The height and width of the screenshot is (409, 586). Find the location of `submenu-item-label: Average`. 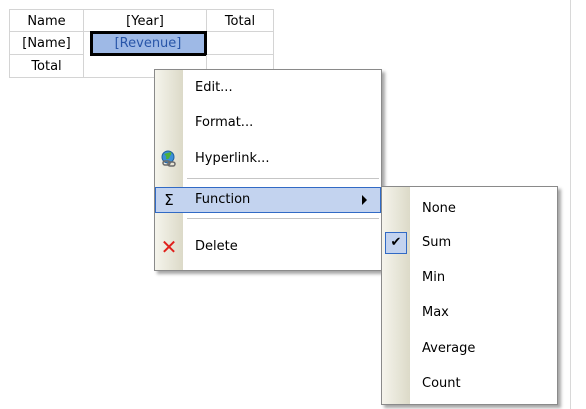

submenu-item-label: Average is located at coordinates (449, 348).